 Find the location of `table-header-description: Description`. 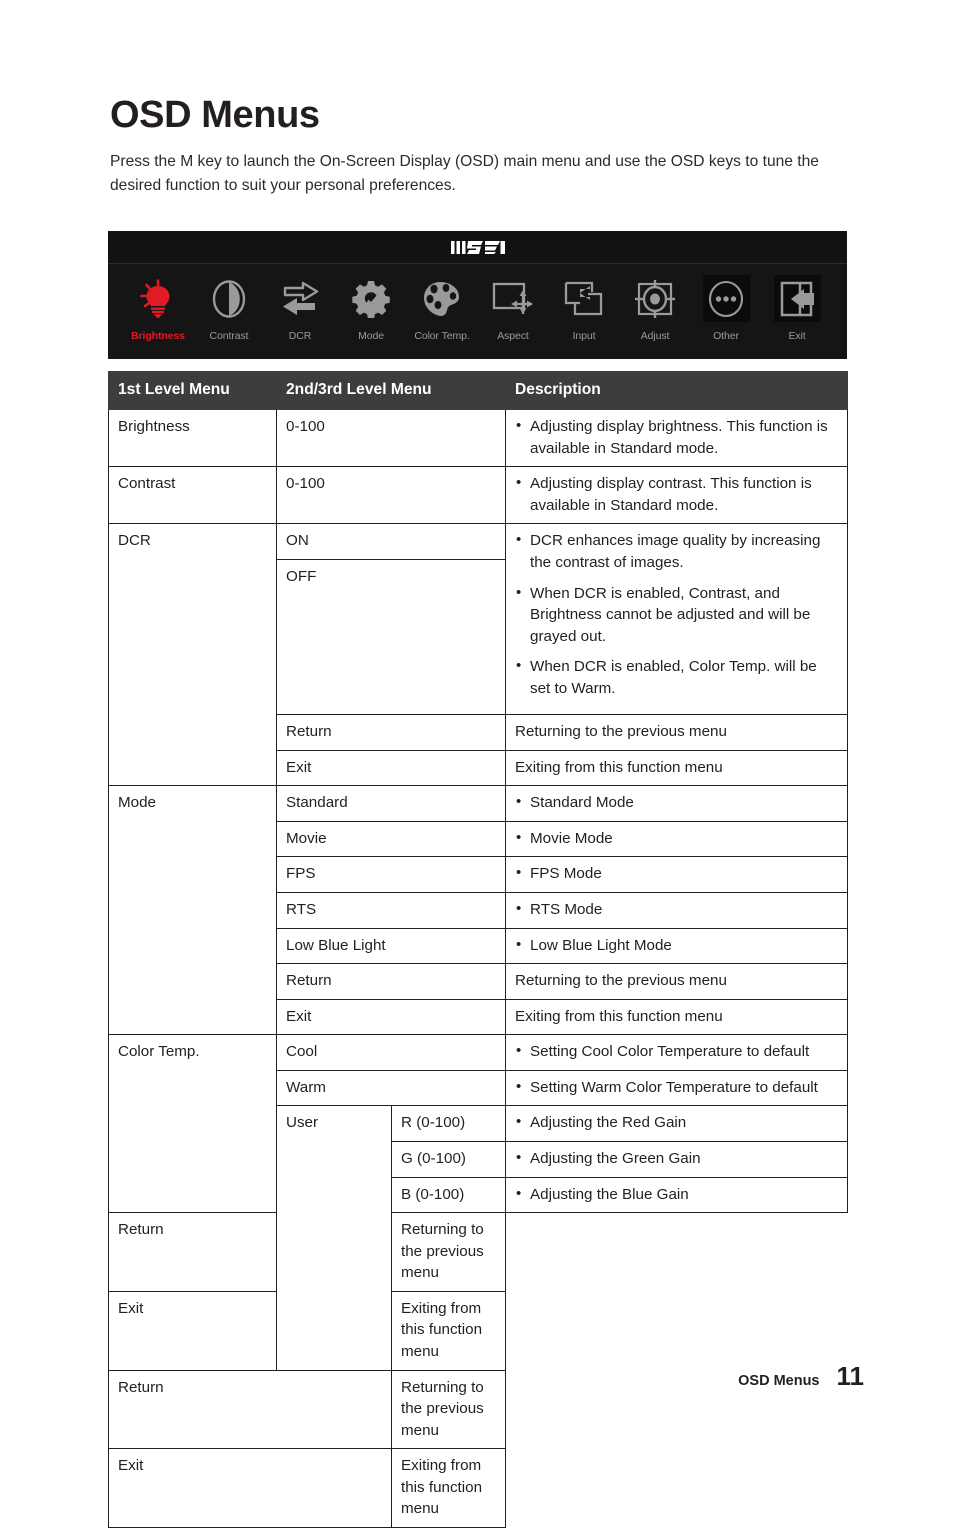

table-header-description: Description is located at coordinates (677, 390).